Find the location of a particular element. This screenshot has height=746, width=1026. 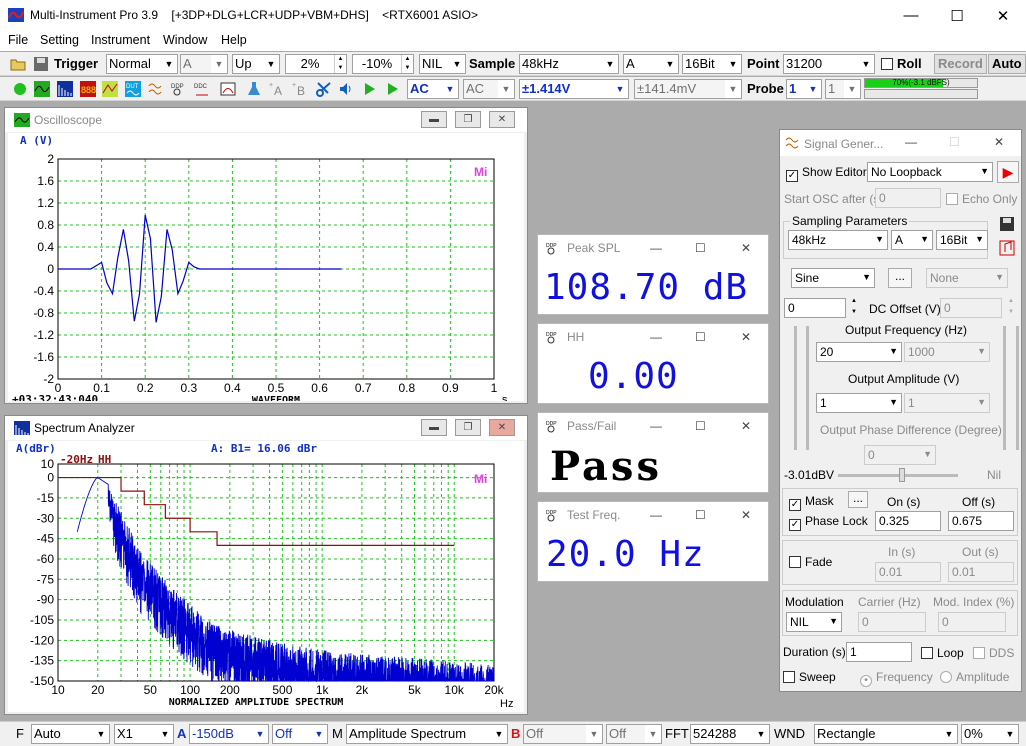

modulation-select: NIL ▼ is located at coordinates (814, 622).